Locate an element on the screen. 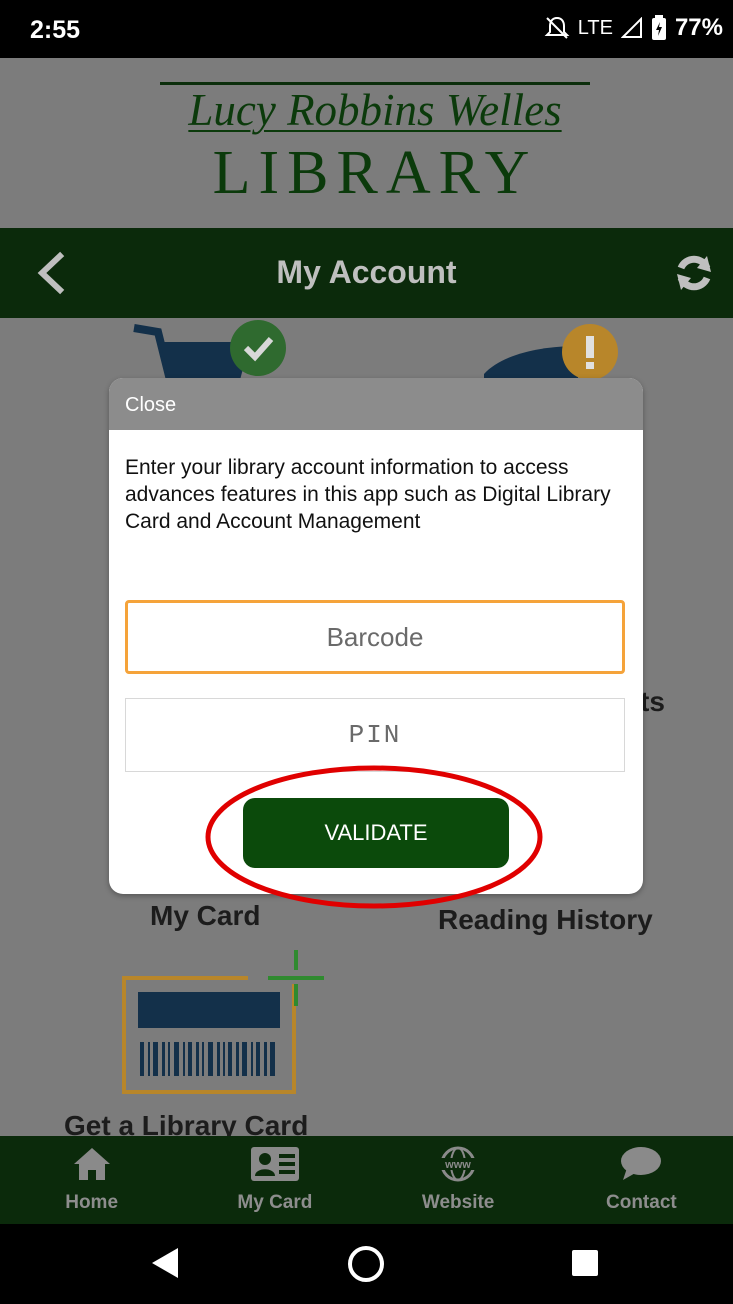 The width and height of the screenshot is (733, 1304). tab-my-card-label: My Card is located at coordinates (275, 1202).